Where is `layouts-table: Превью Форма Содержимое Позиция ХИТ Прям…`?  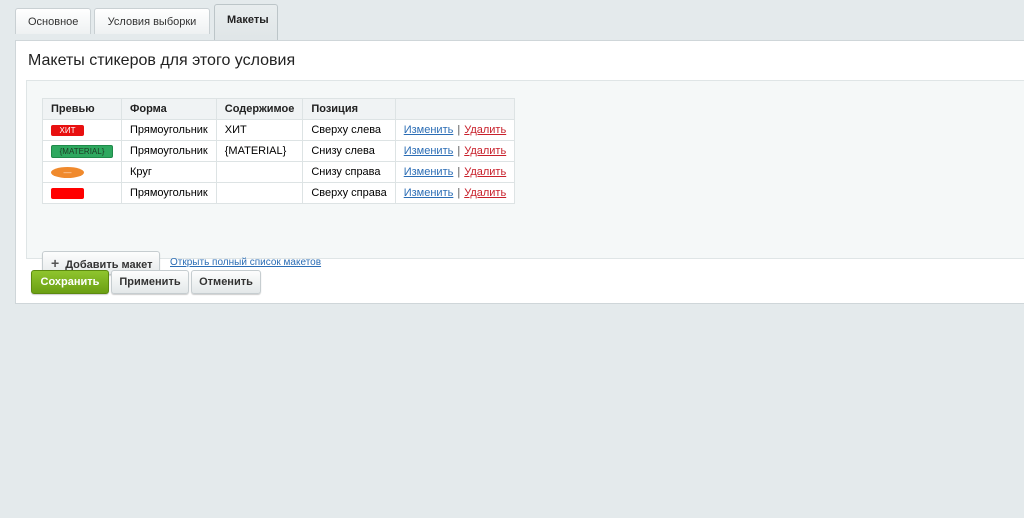 layouts-table: Превью Форма Содержимое Позиция ХИТ Прям… is located at coordinates (279, 151).